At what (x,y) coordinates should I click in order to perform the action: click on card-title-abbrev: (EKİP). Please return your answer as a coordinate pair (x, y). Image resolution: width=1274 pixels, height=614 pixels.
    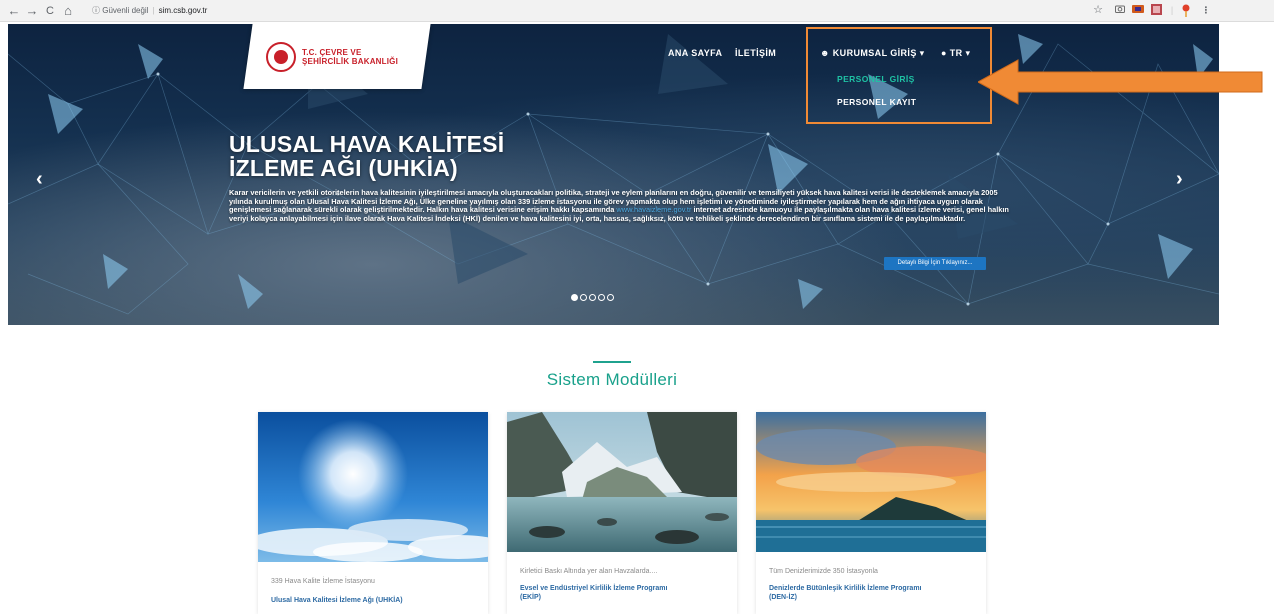
    Looking at the image, I should click on (622, 597).